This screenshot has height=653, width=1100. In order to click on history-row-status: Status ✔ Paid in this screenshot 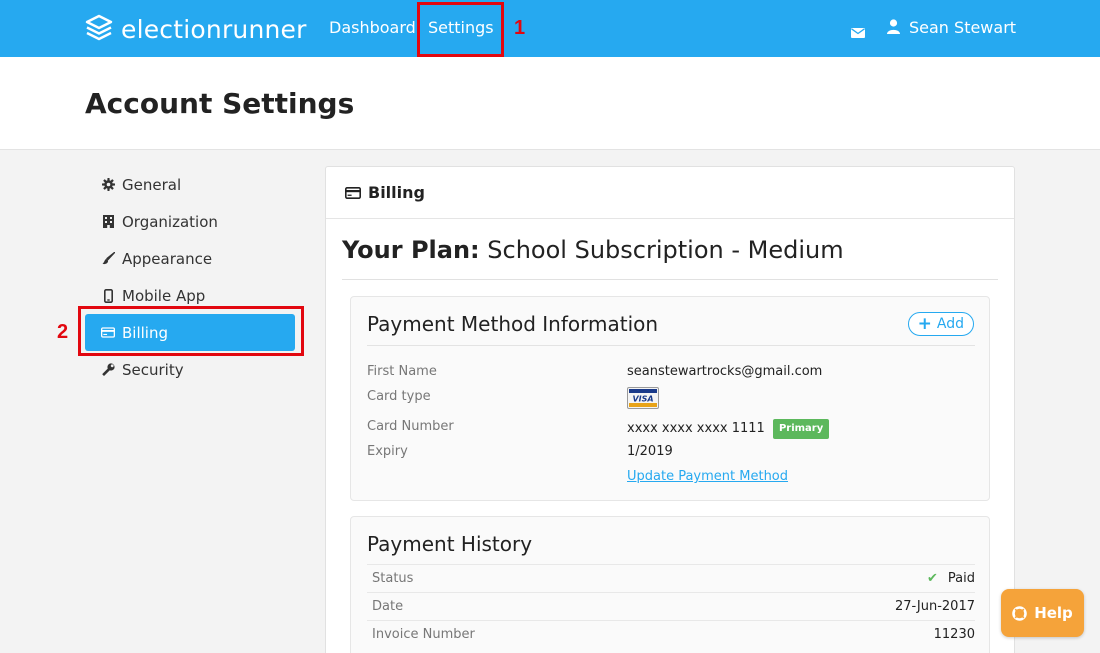, I will do `click(671, 578)`.